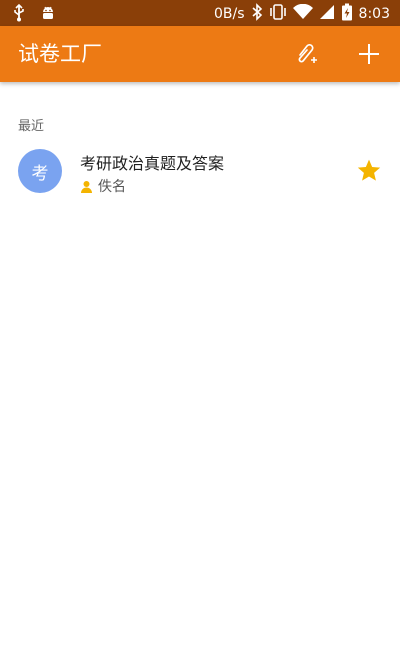 The width and height of the screenshot is (400, 666). Describe the element at coordinates (48, 15) in the screenshot. I see `android-debug-icon` at that location.